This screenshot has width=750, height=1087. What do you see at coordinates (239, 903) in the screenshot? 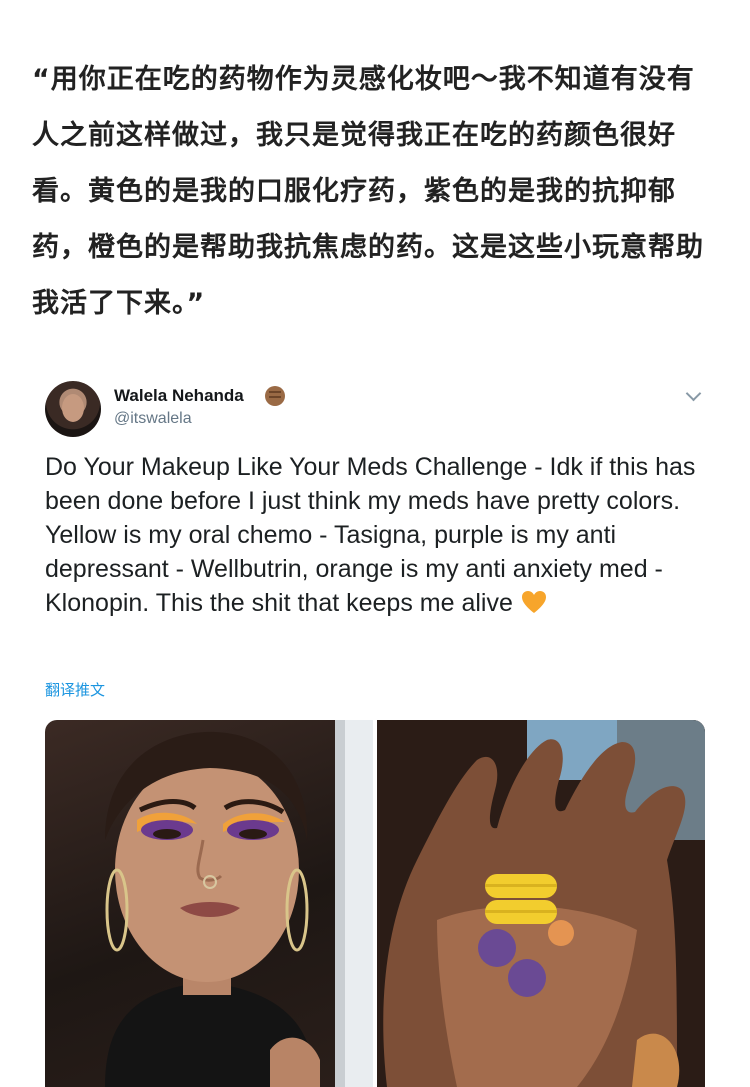
I see `makeup-photo-illustration` at bounding box center [239, 903].